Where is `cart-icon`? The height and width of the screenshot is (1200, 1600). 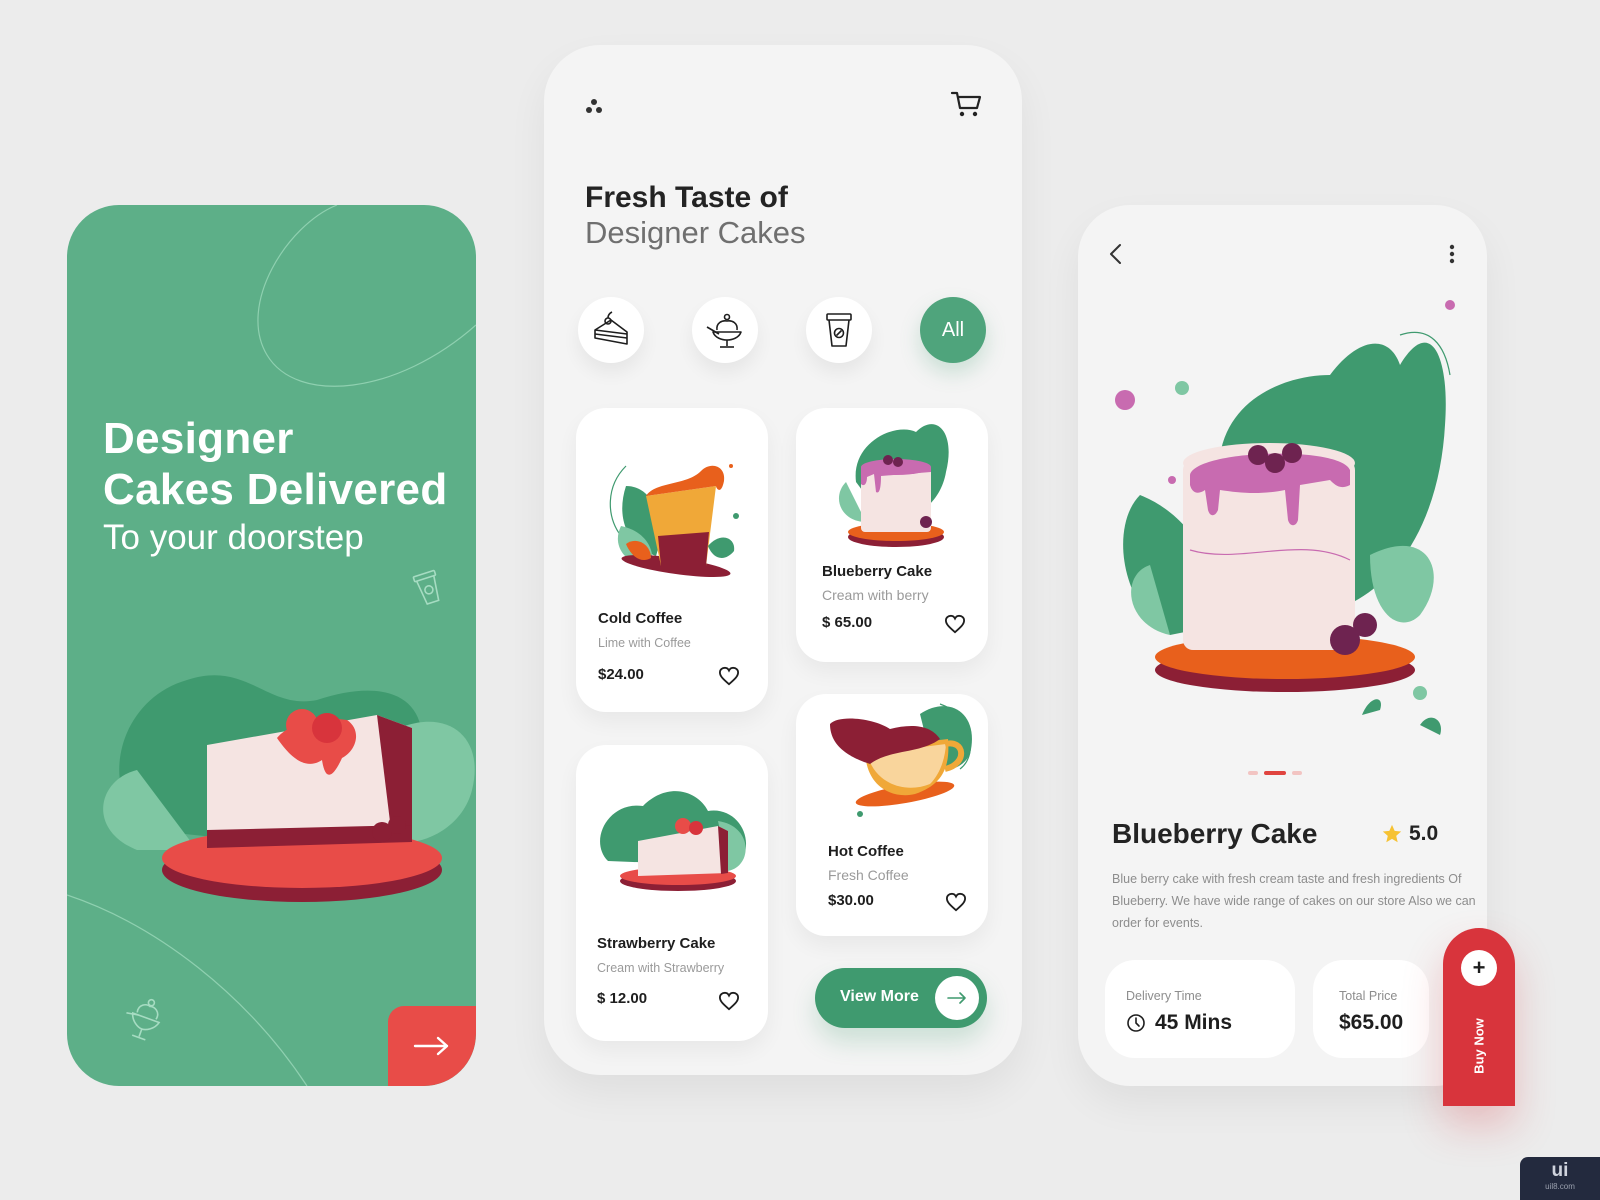 cart-icon is located at coordinates (966, 104).